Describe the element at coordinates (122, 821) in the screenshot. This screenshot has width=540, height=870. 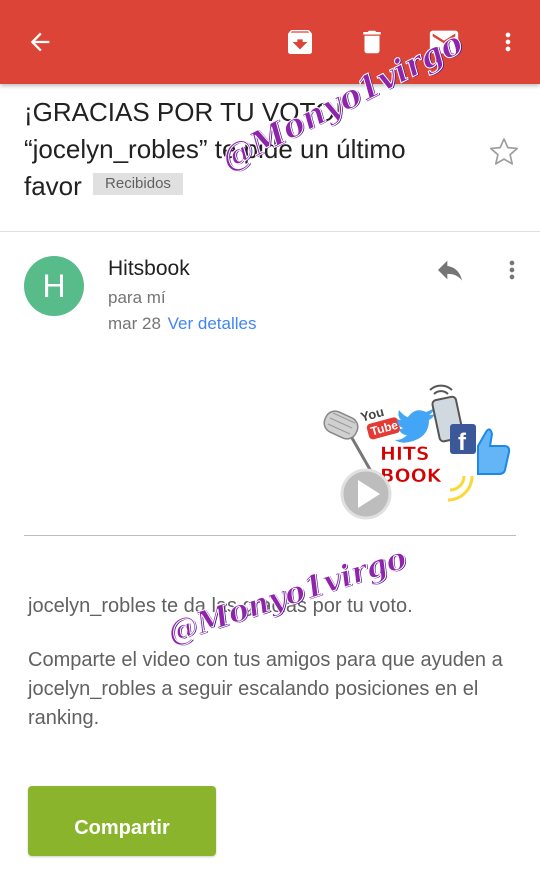
I see `share-button: Compartir` at that location.